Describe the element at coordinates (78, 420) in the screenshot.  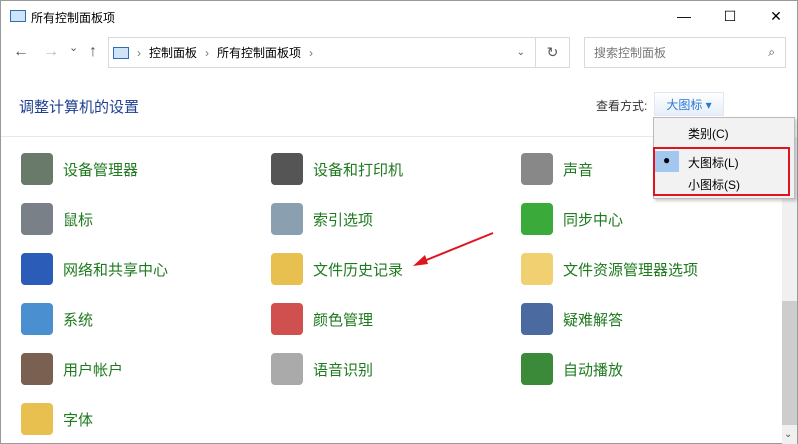
I see `item-label: 字体` at that location.